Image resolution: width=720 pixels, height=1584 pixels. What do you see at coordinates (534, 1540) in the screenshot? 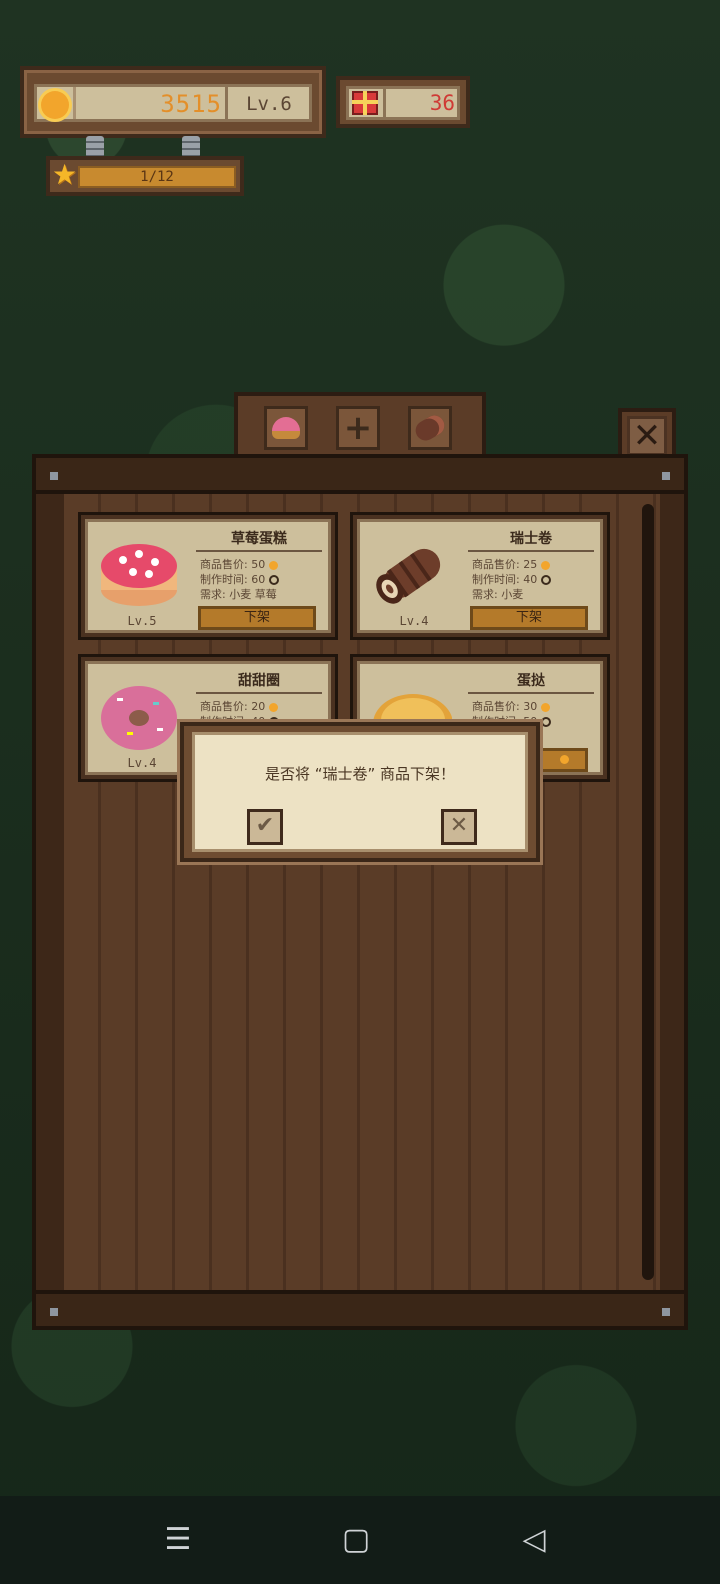
I see `back-icon: ◁` at bounding box center [534, 1540].